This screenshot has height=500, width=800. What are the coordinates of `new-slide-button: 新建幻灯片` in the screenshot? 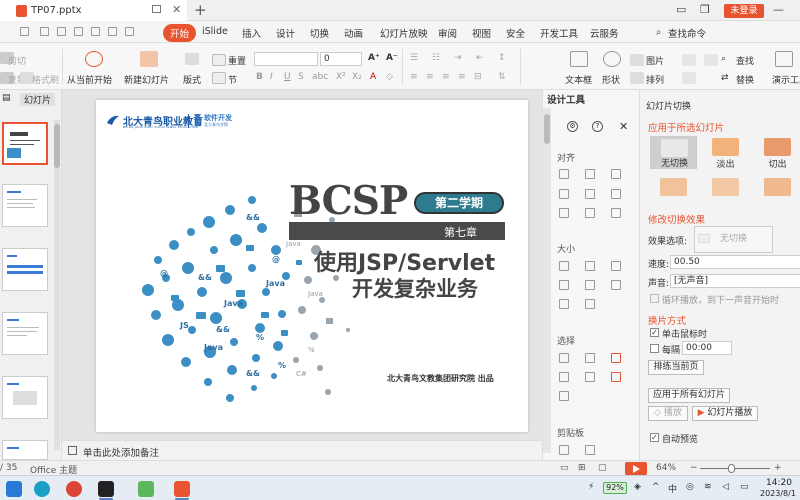 It's located at (146, 79).